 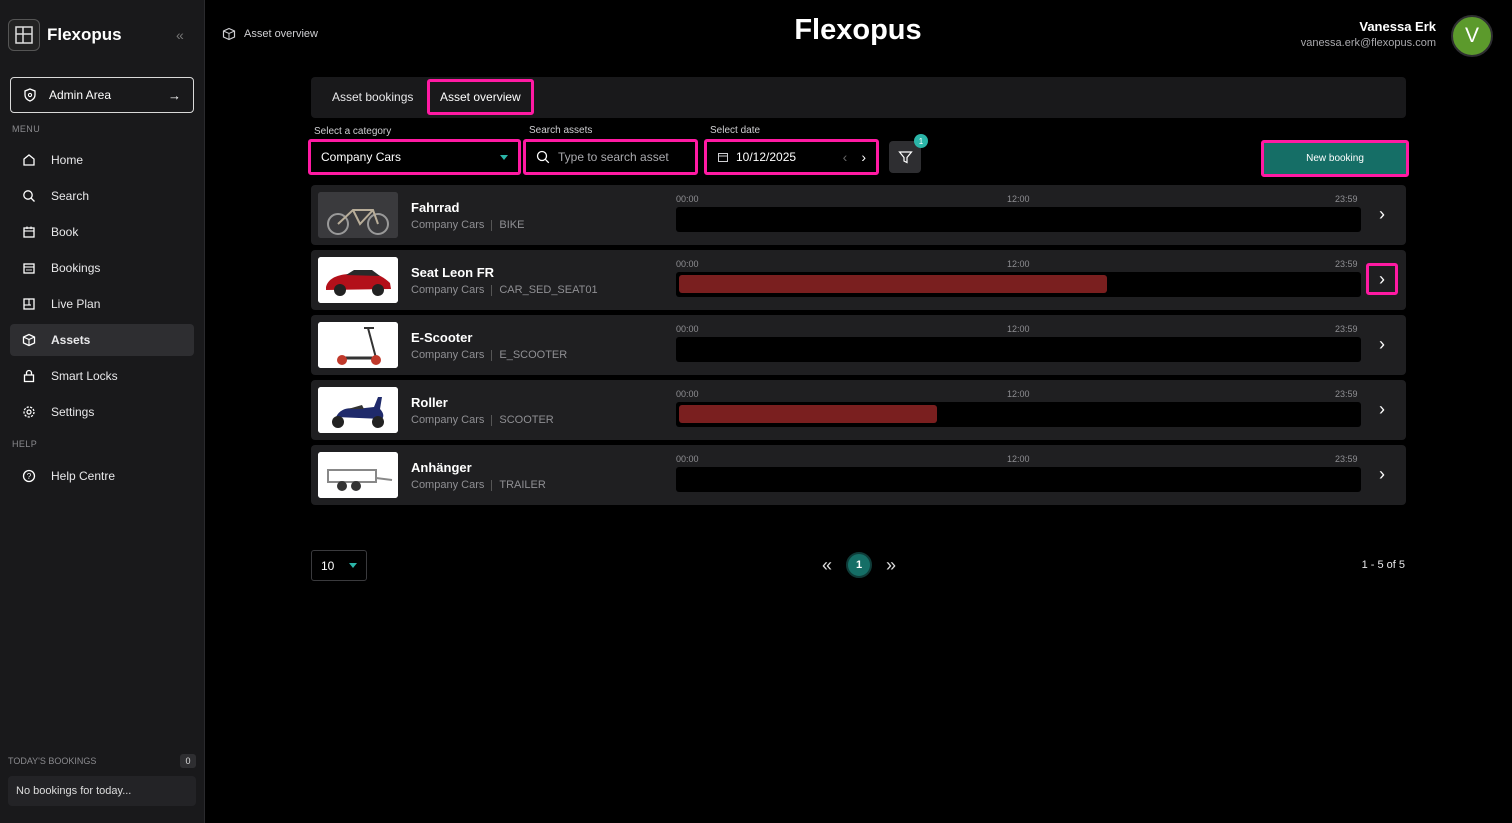 What do you see at coordinates (29, 232) in the screenshot?
I see `calendar-plus-icon` at bounding box center [29, 232].